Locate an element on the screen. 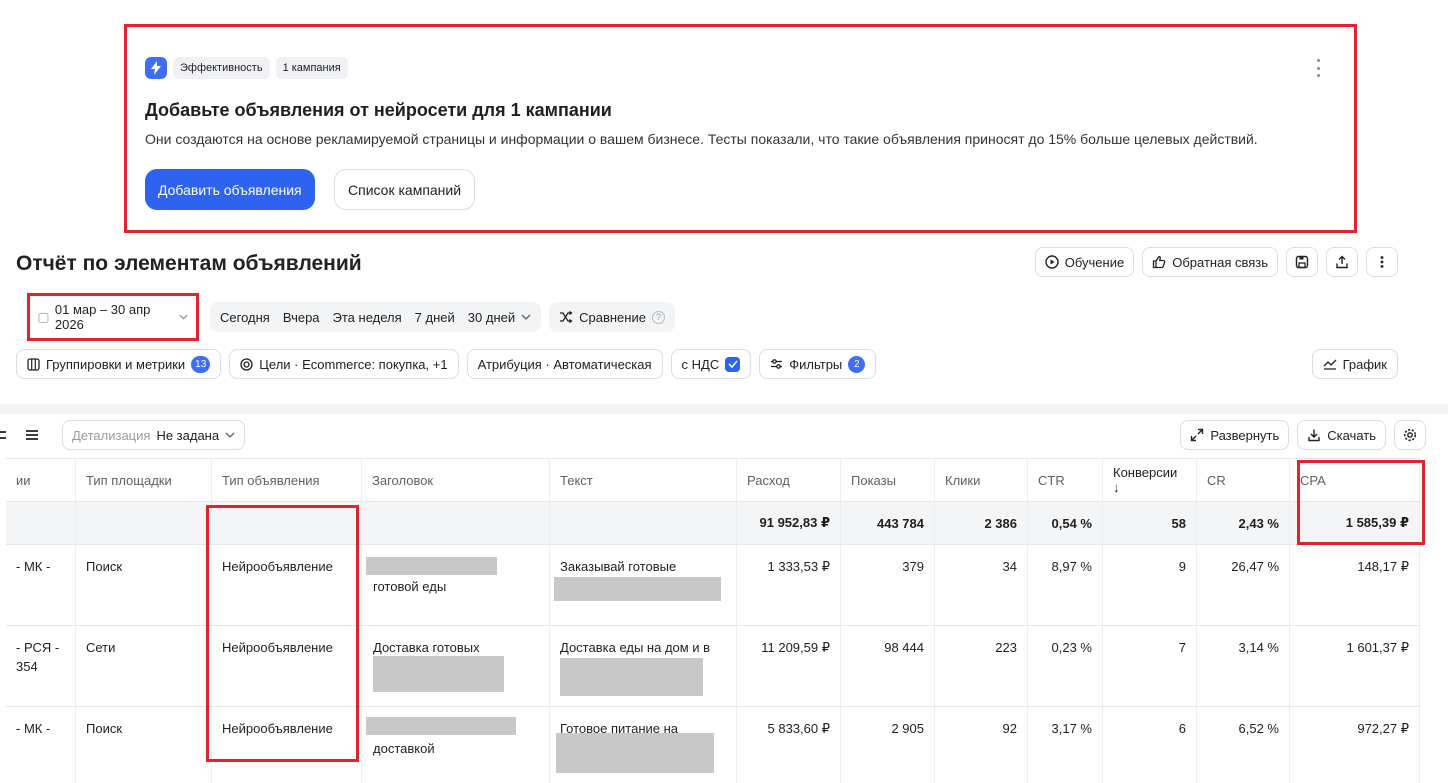 Image resolution: width=1448 pixels, height=783 pixels. cell-ctr: 3,17 % is located at coordinates (1065, 745).